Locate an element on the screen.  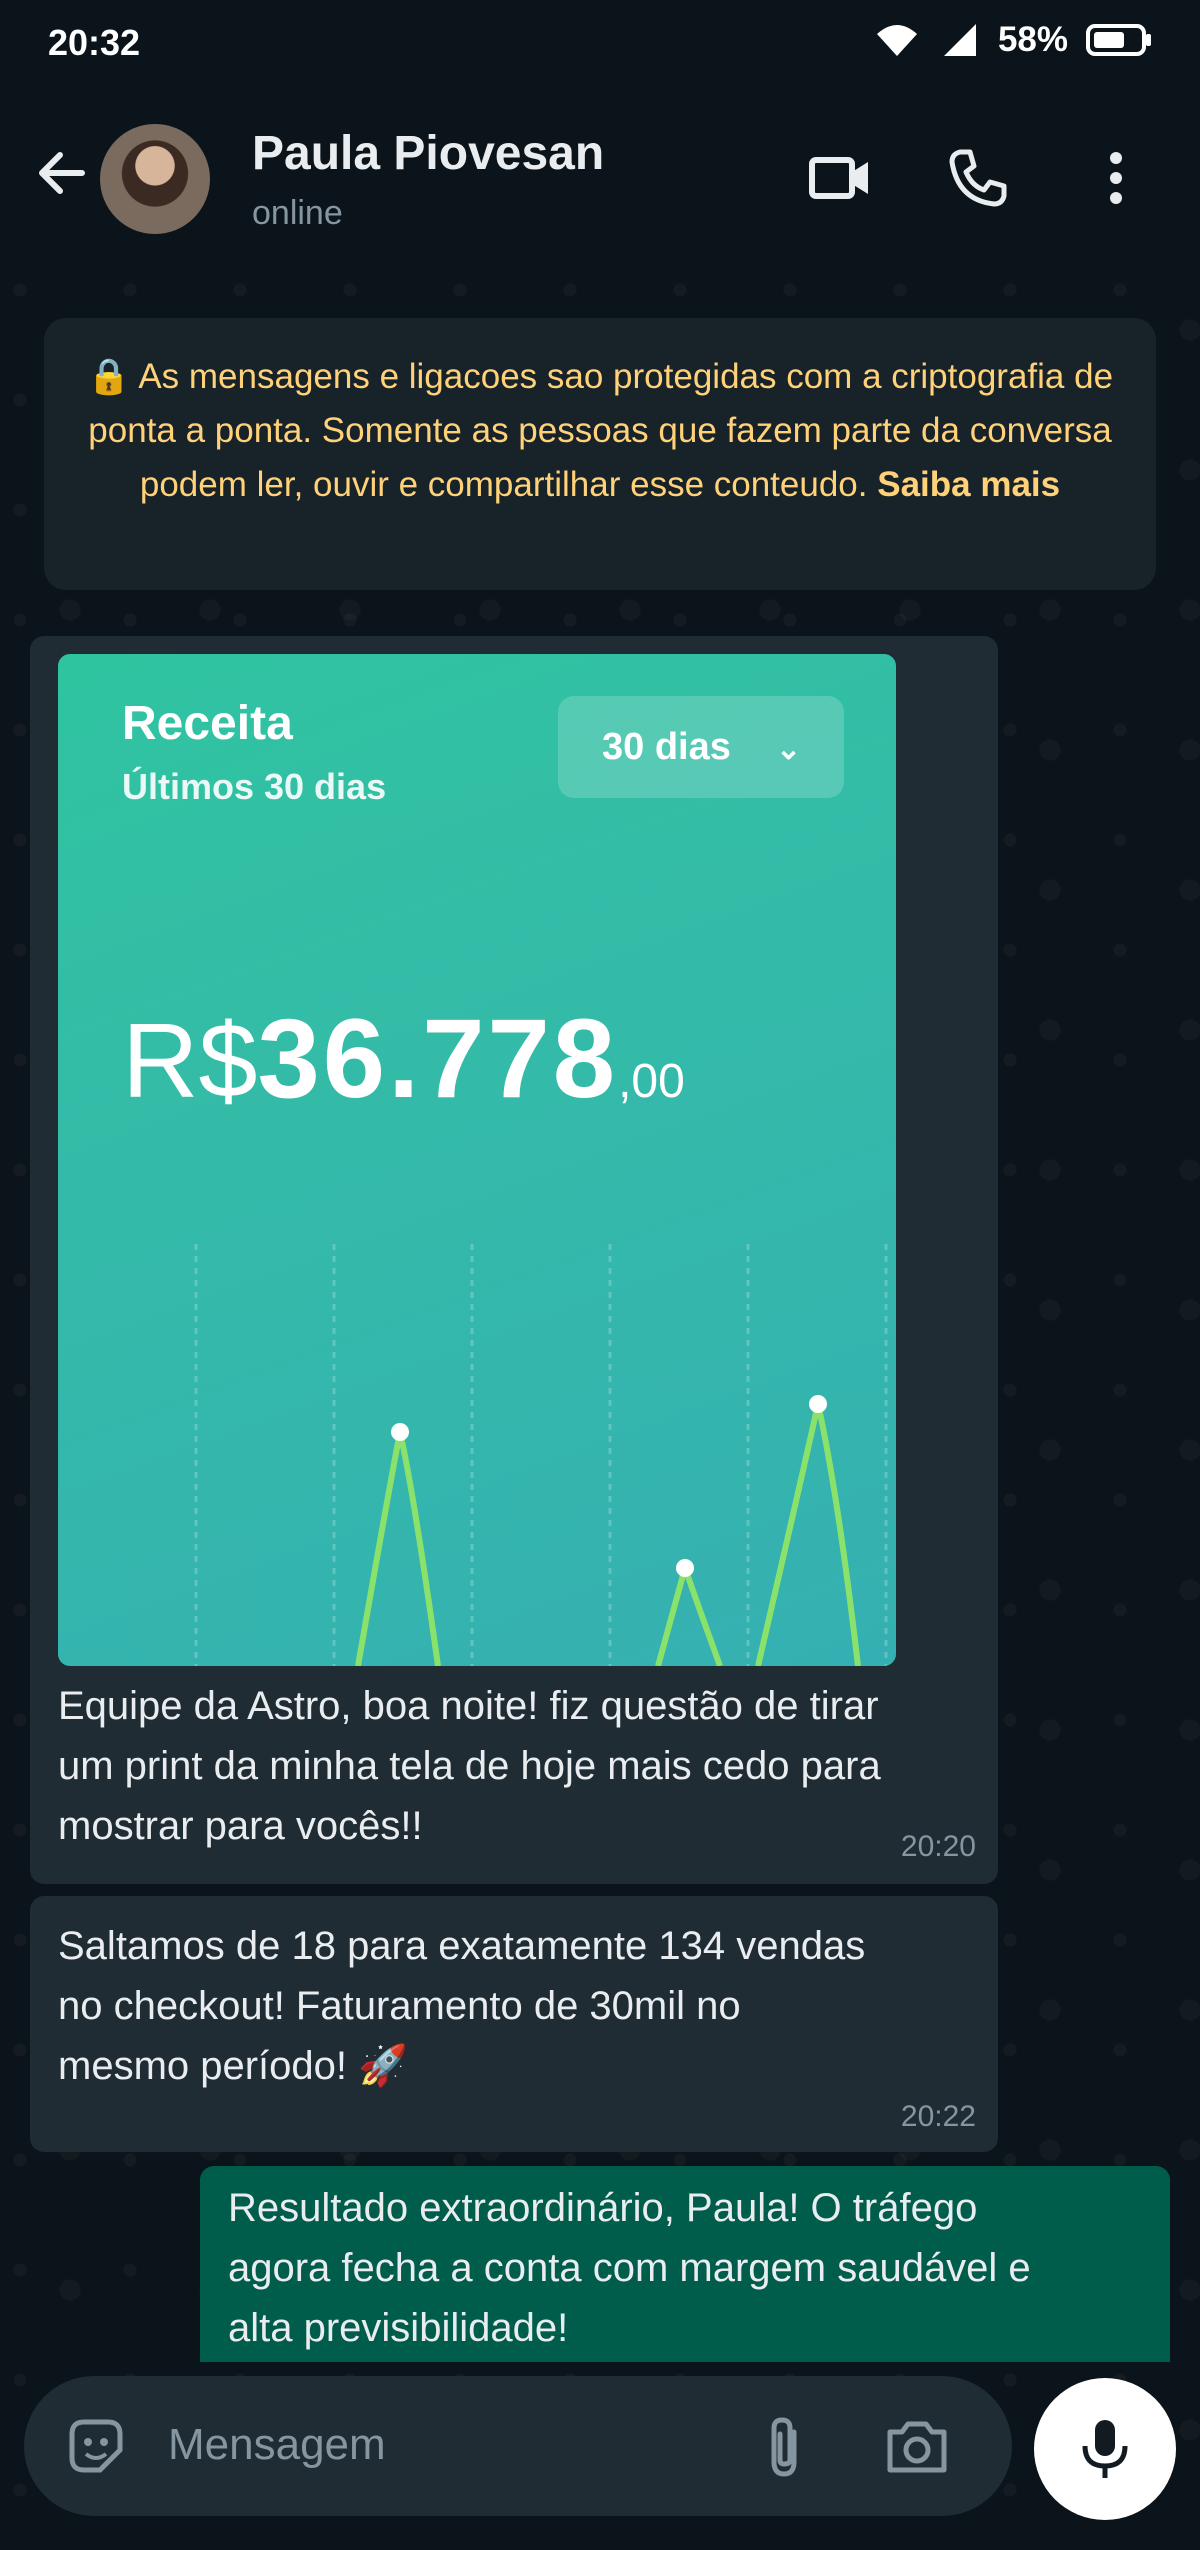
voice-record-button is located at coordinates (1105, 2449).